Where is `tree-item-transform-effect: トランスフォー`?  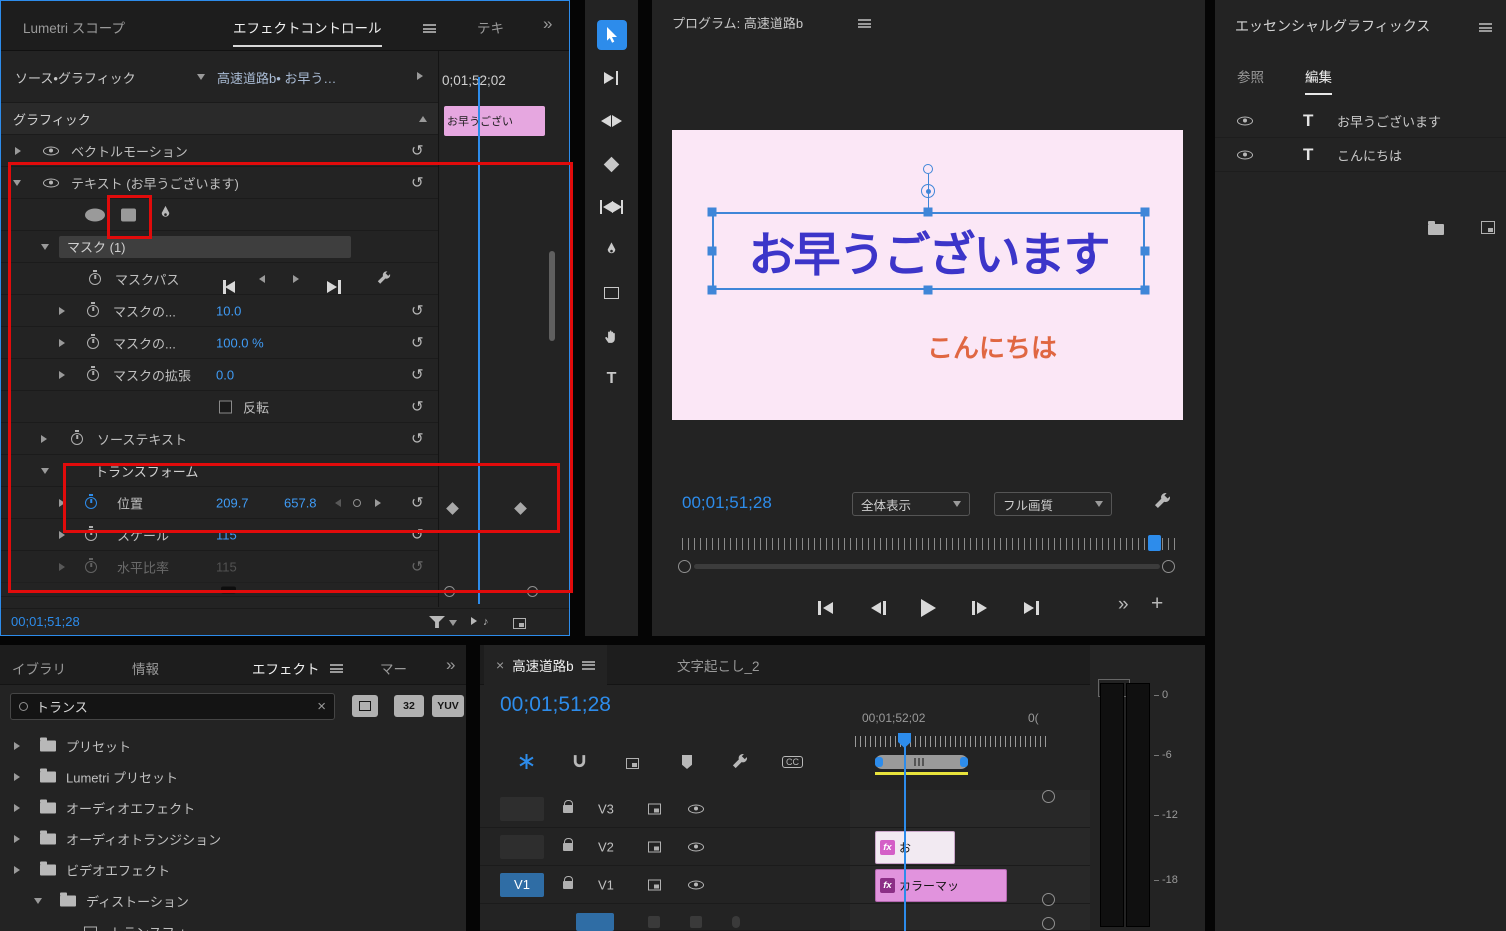
tree-item-transform-effect: トランスフォー is located at coordinates (233, 923).